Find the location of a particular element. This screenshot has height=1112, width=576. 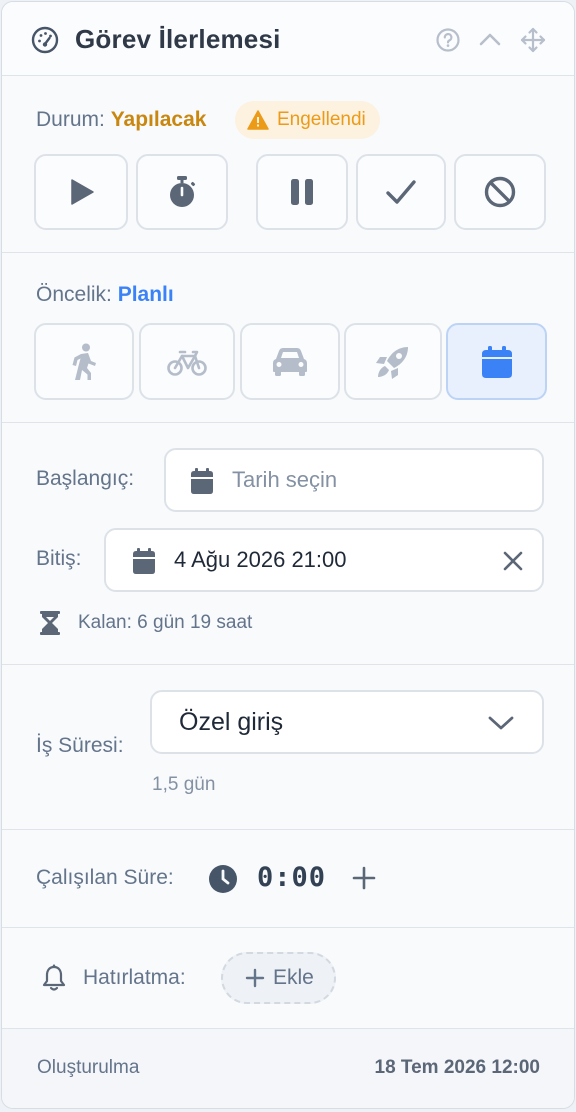

status-value: Yapılacak is located at coordinates (158, 119).